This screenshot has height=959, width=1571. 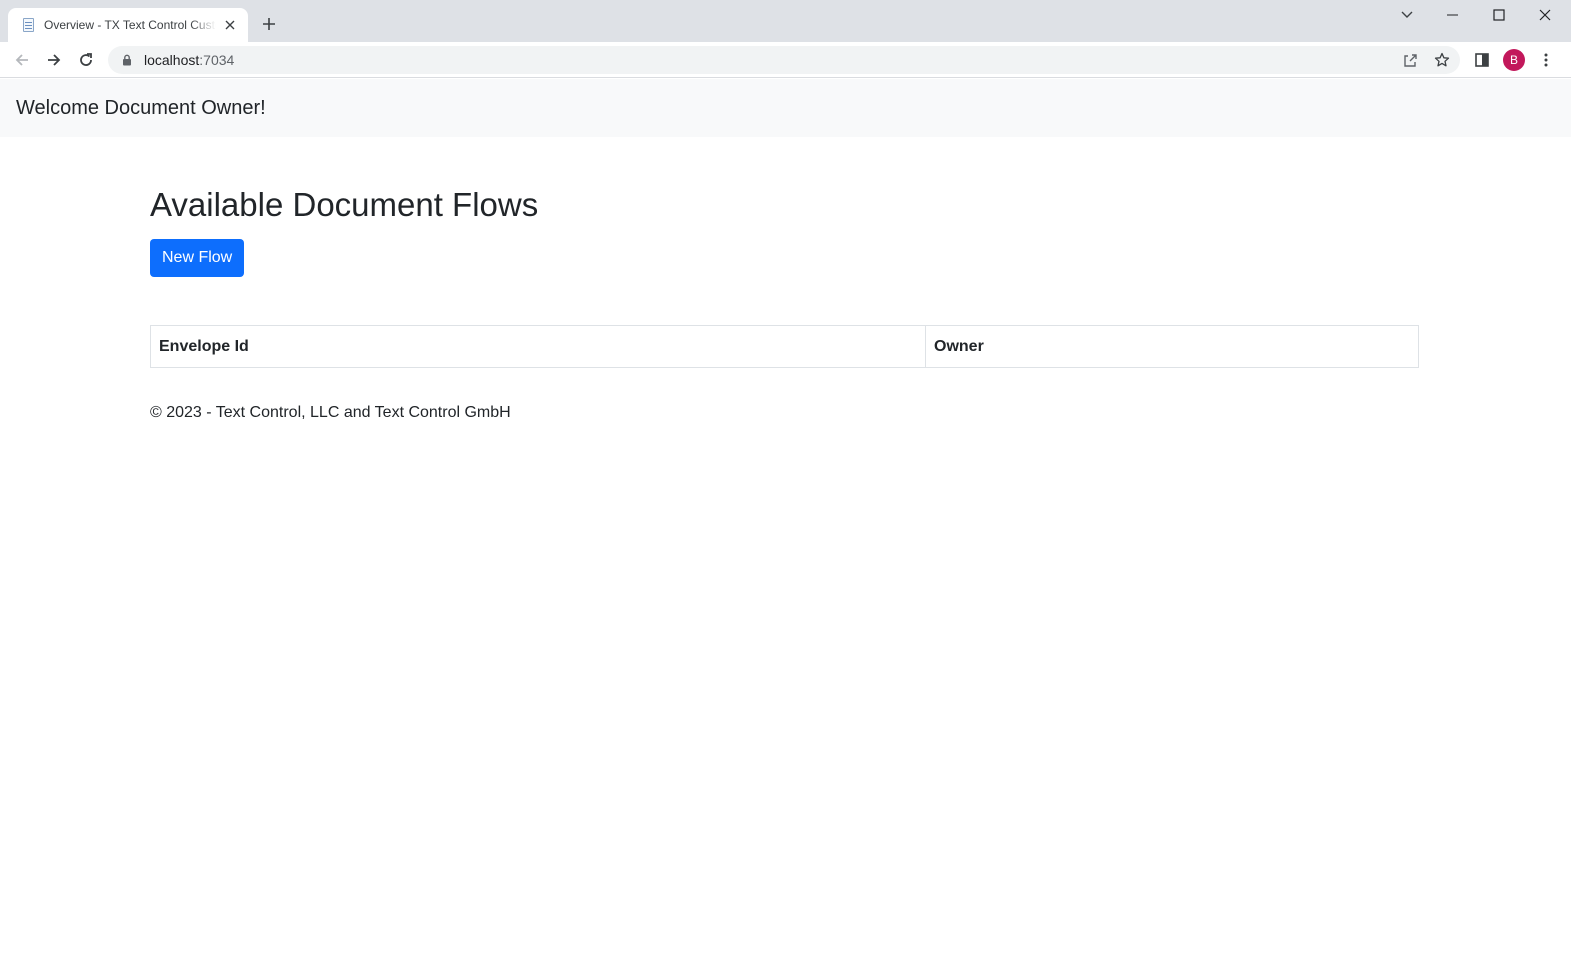 I want to click on document-flows-table: Envelope Id Owner, so click(x=784, y=346).